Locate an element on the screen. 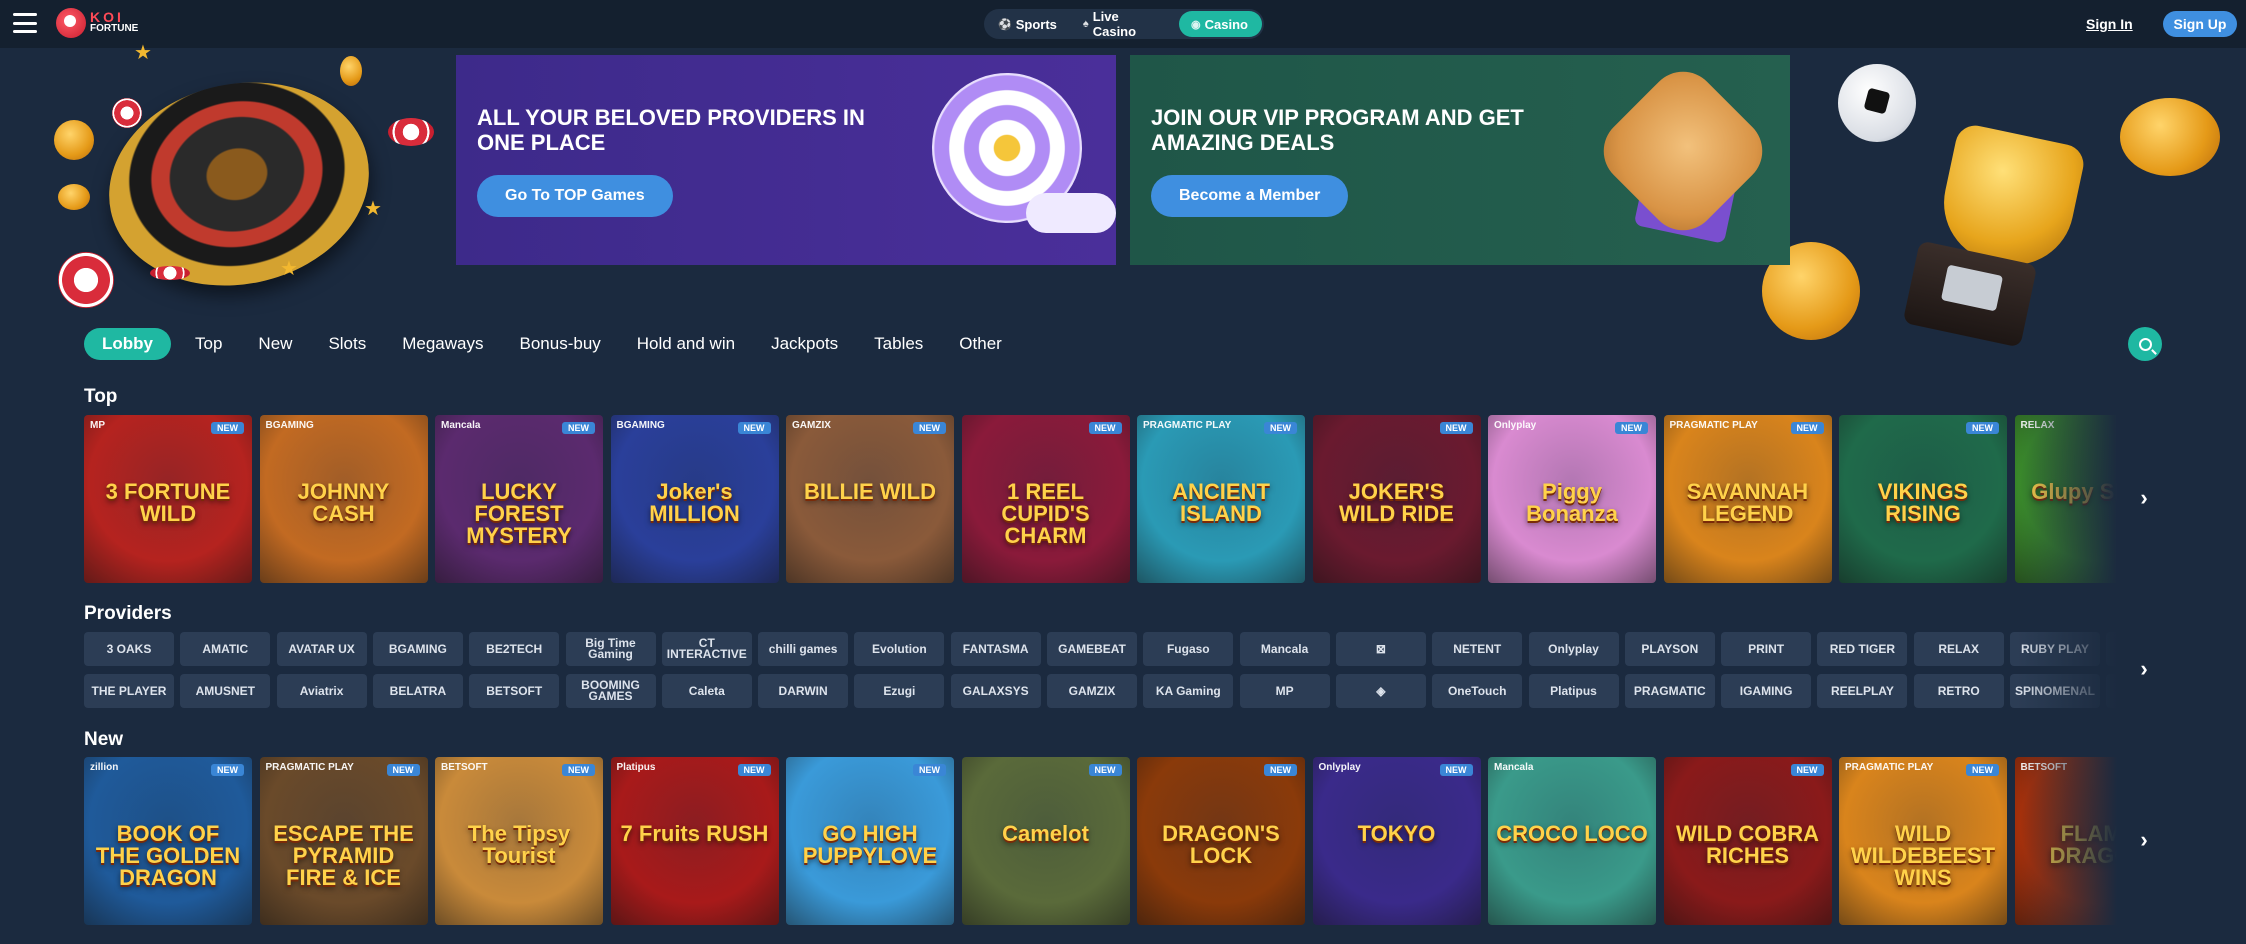  game-card: NEW JOKER'S WILD RIDE is located at coordinates (1396, 499).